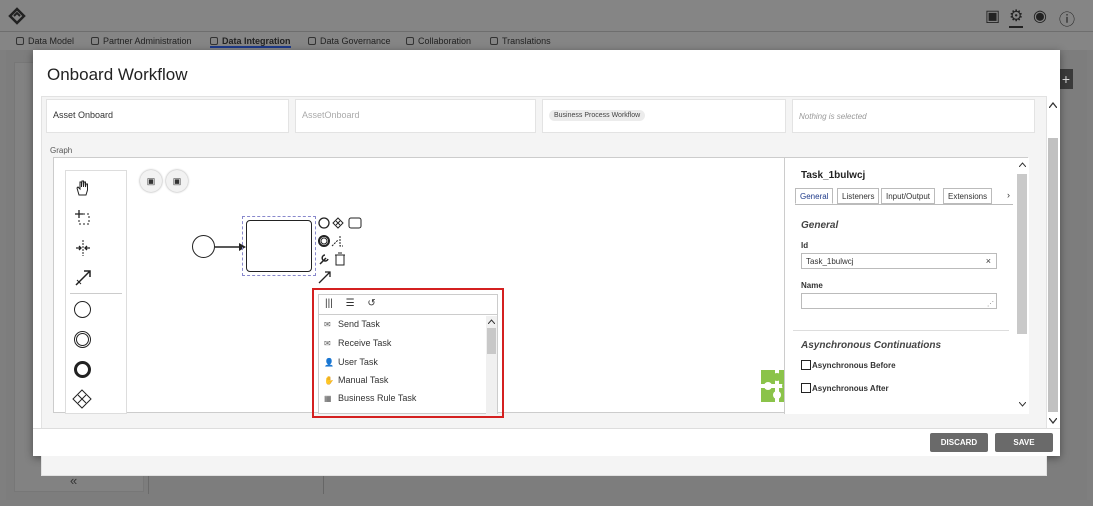 The width and height of the screenshot is (1093, 506). I want to click on tab-label: Data Governance, so click(355, 41).